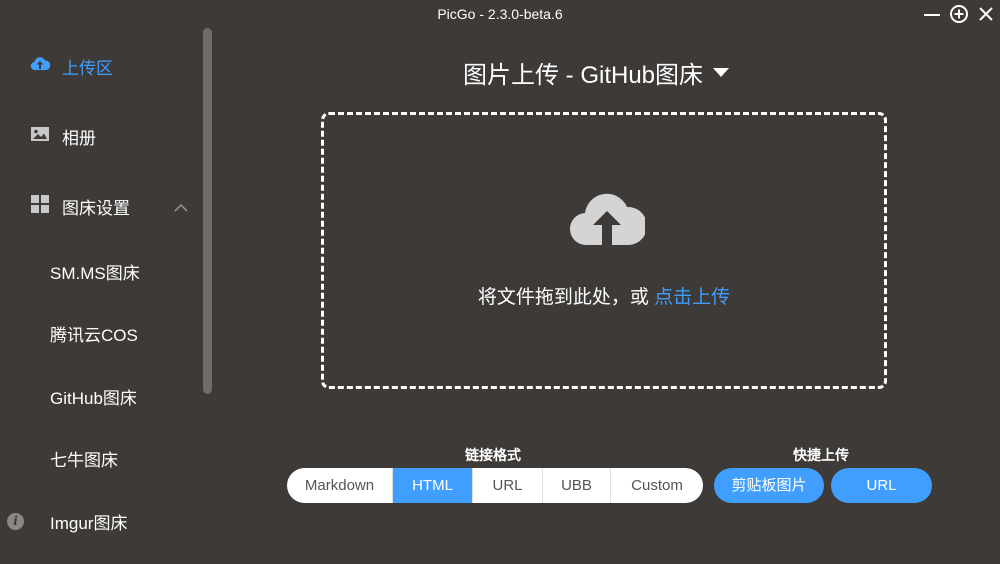  What do you see at coordinates (508, 485) in the screenshot?
I see `format-option-url: URL` at bounding box center [508, 485].